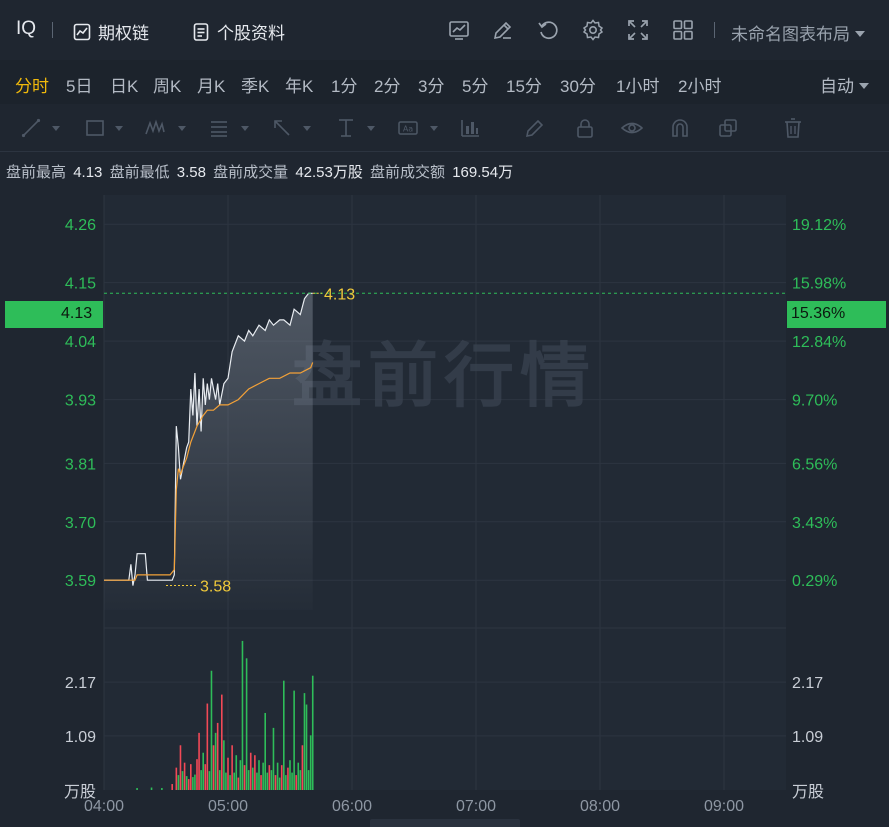 Image resolution: width=889 pixels, height=827 pixels. Describe the element at coordinates (82, 31) in the screenshot. I see `chart-box-icon` at that location.